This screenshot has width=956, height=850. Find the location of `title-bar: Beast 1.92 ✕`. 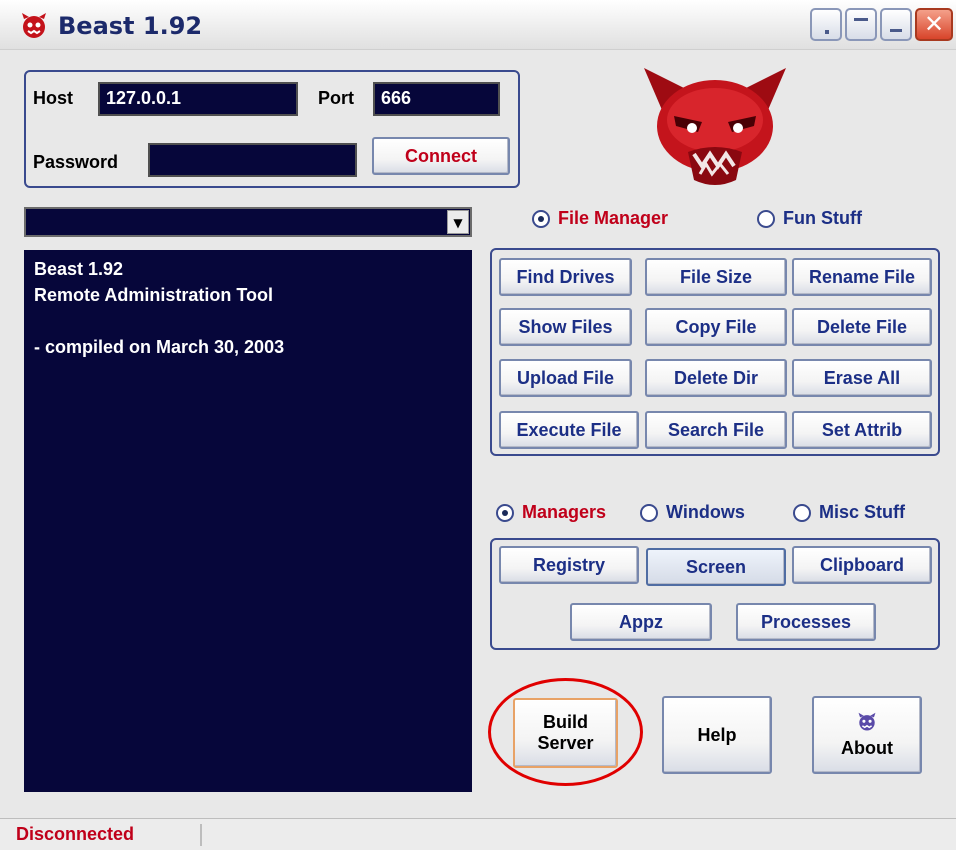

title-bar: Beast 1.92 ✕ is located at coordinates (478, 25).